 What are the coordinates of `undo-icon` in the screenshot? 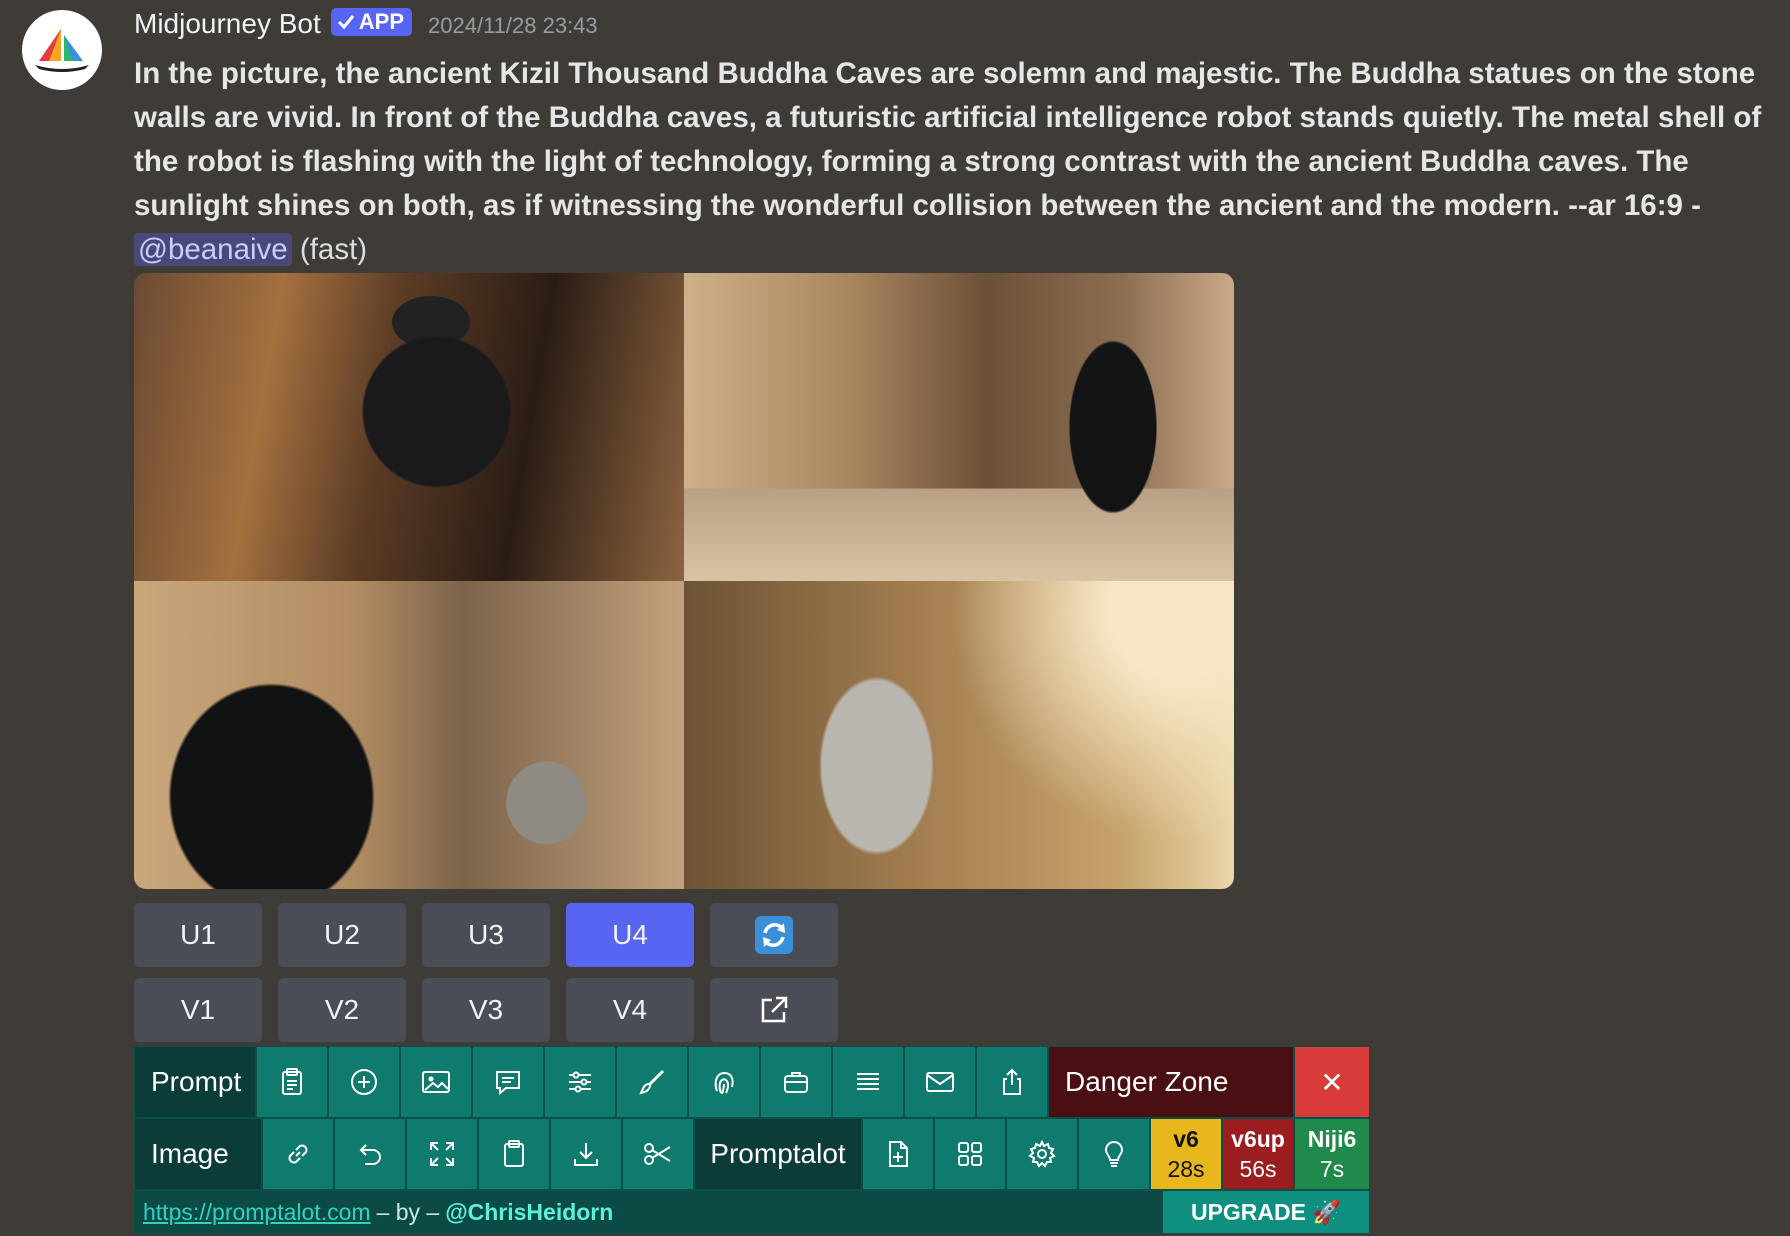 It's located at (370, 1154).